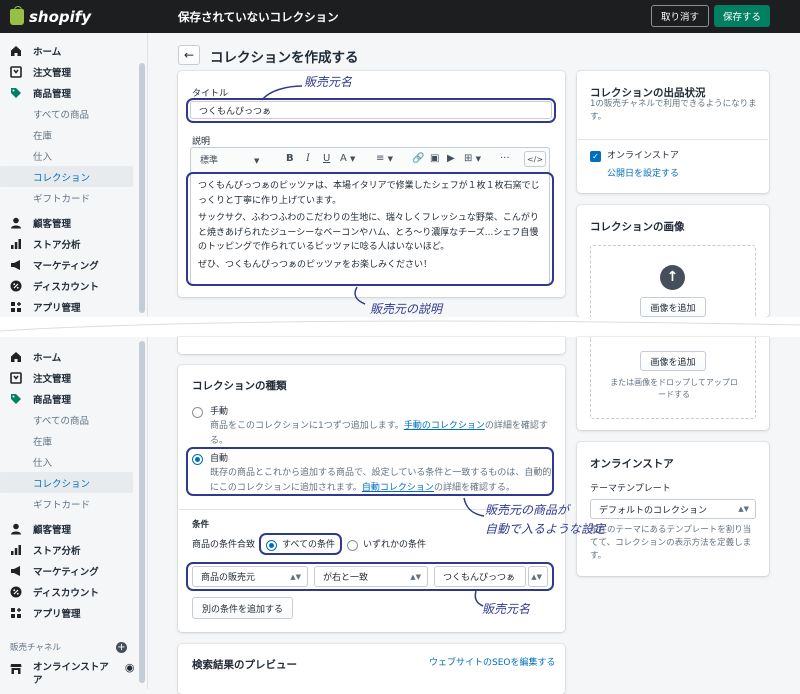 The image size is (800, 694). I want to click on manual-collection-link: 手動のコレクション, so click(444, 426).